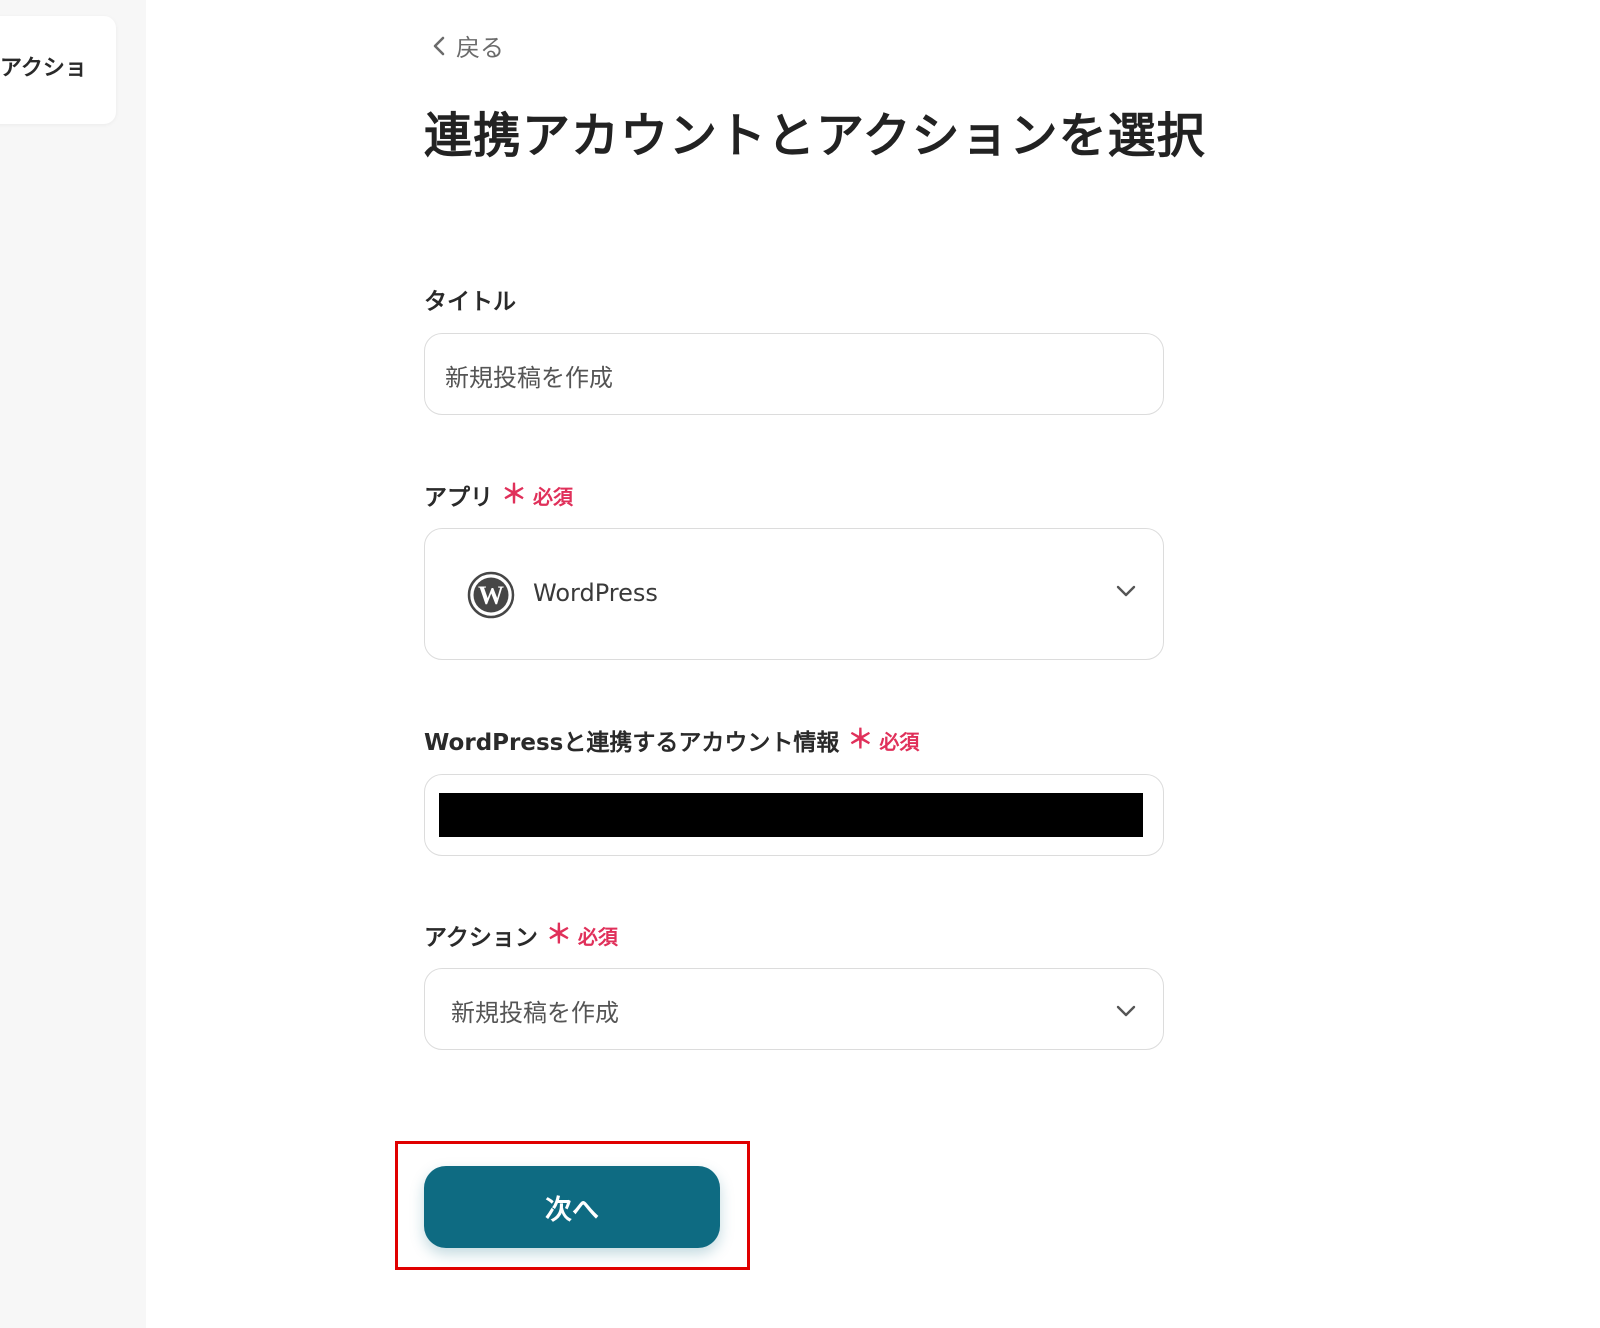  Describe the element at coordinates (791, 815) in the screenshot. I see `redacted-account-info` at that location.